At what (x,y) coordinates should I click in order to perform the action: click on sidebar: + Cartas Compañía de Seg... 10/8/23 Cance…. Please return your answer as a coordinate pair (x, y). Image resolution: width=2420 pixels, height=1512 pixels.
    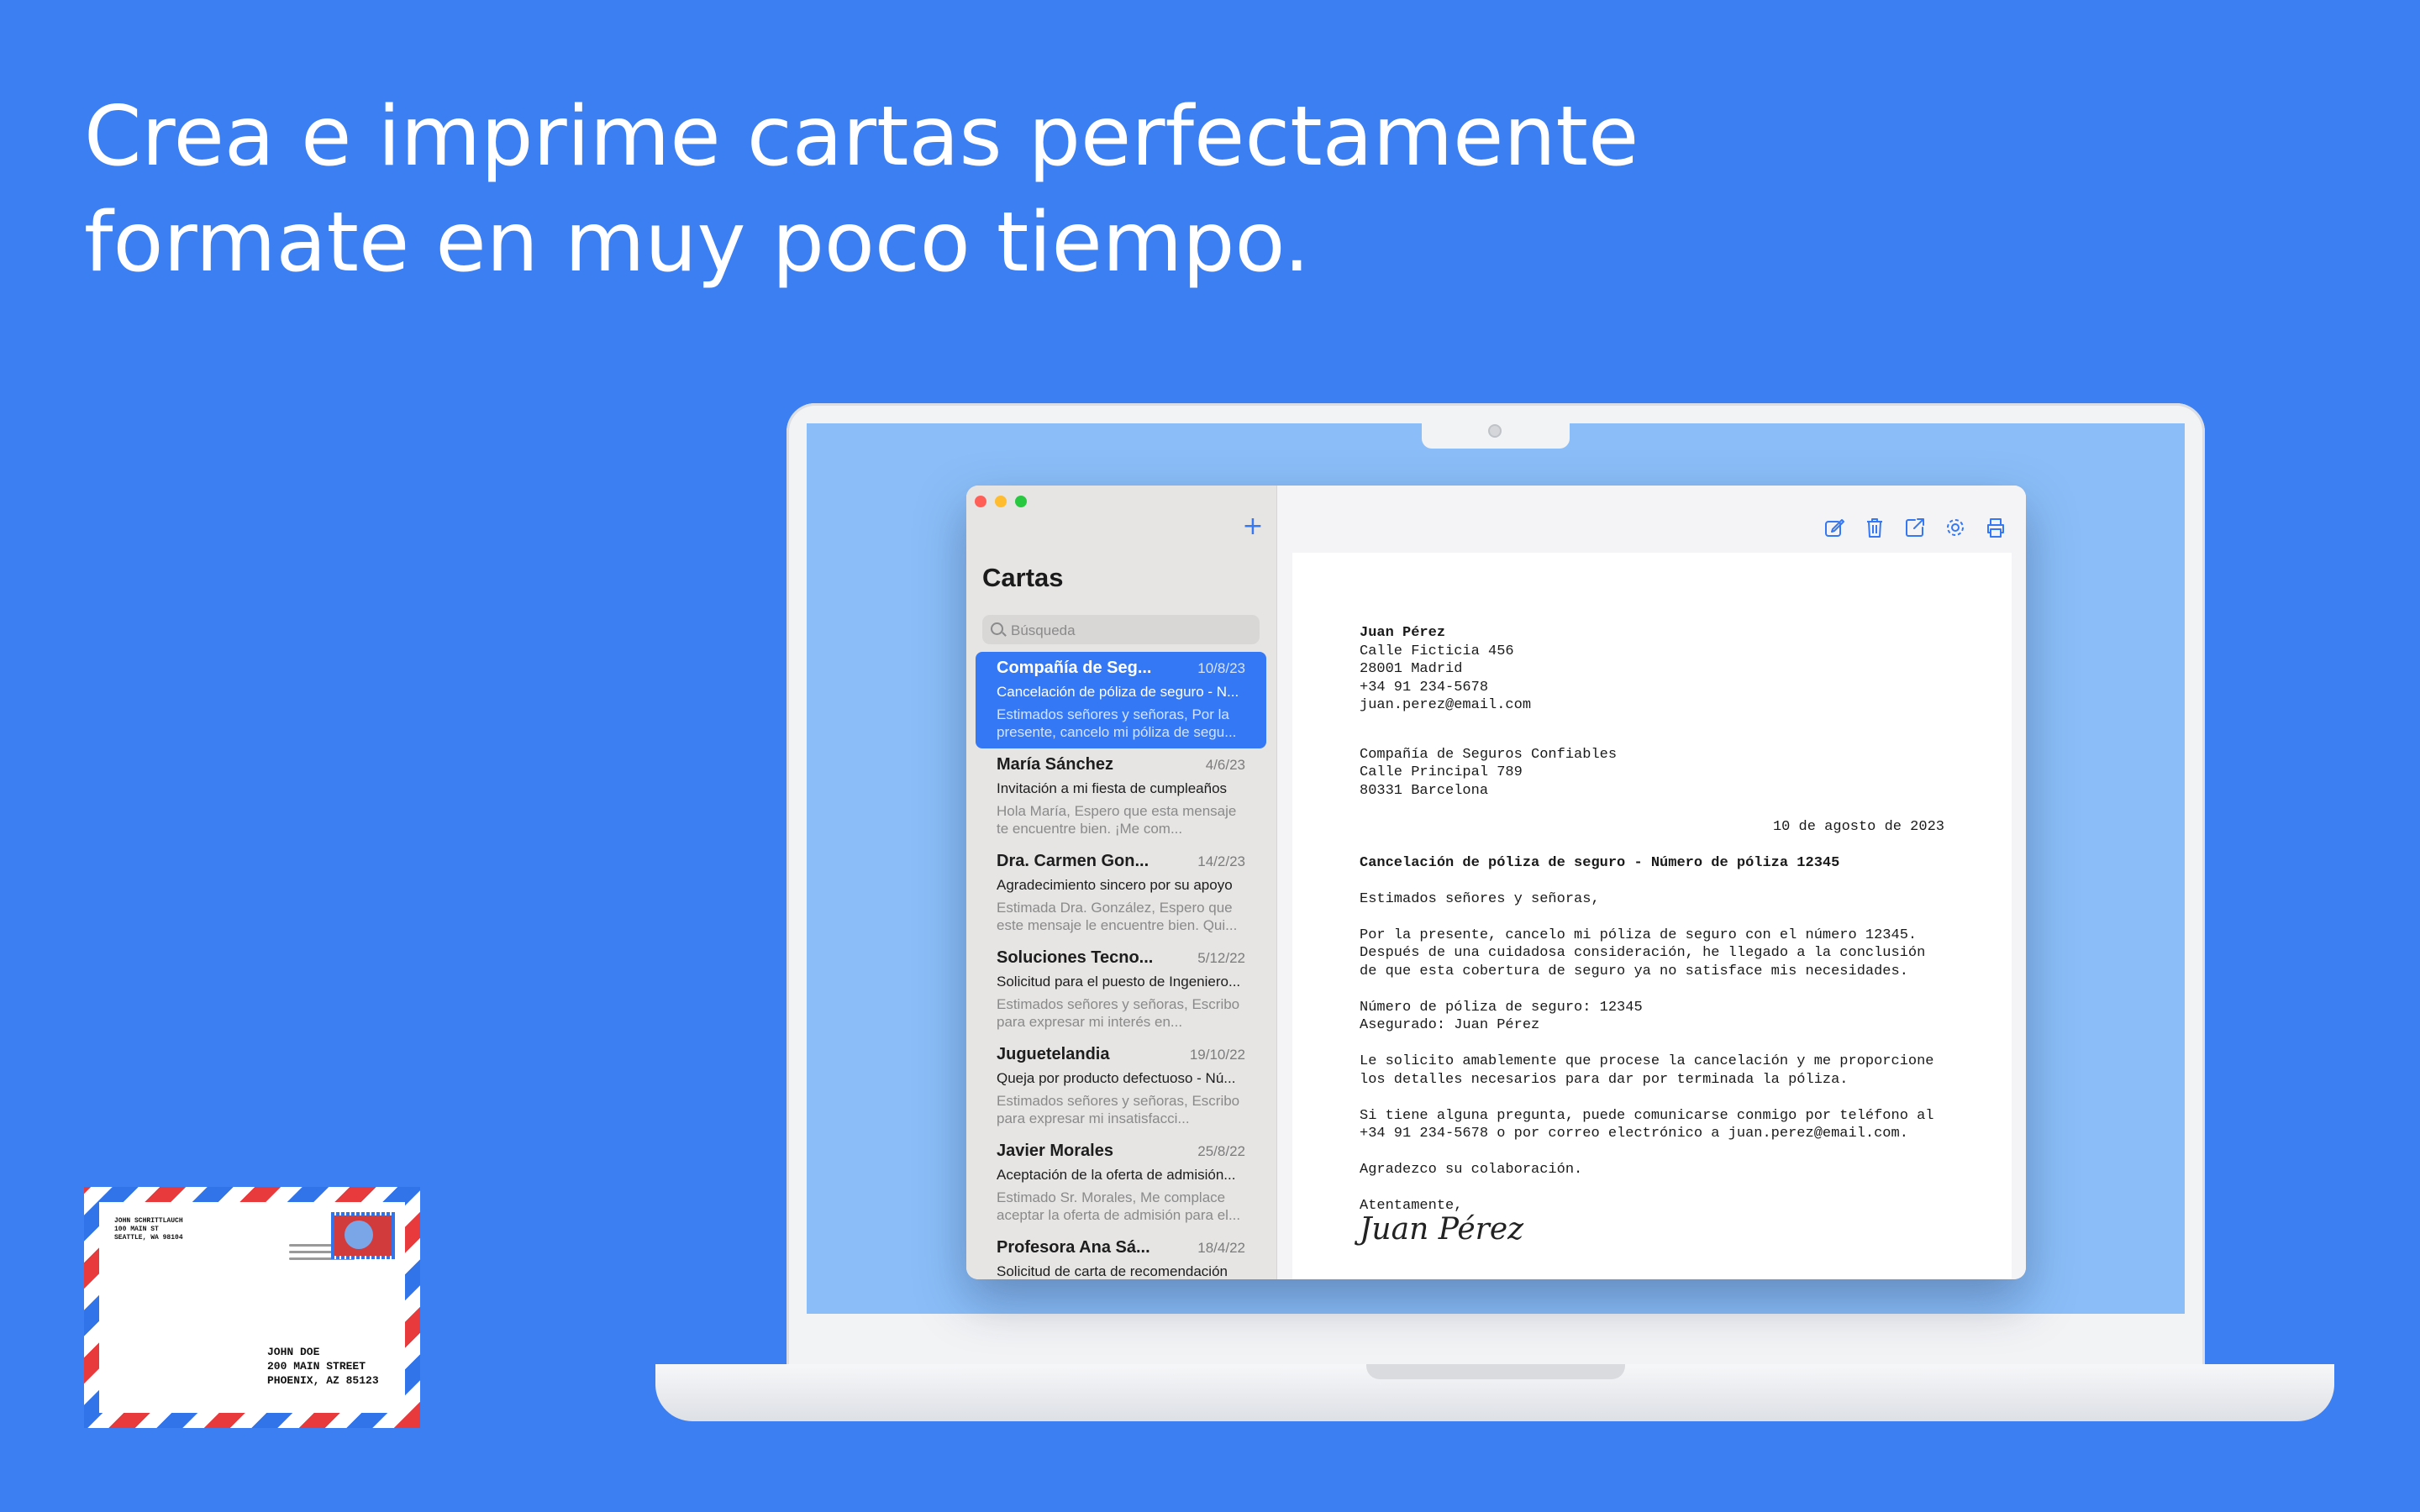
    Looking at the image, I should click on (1121, 882).